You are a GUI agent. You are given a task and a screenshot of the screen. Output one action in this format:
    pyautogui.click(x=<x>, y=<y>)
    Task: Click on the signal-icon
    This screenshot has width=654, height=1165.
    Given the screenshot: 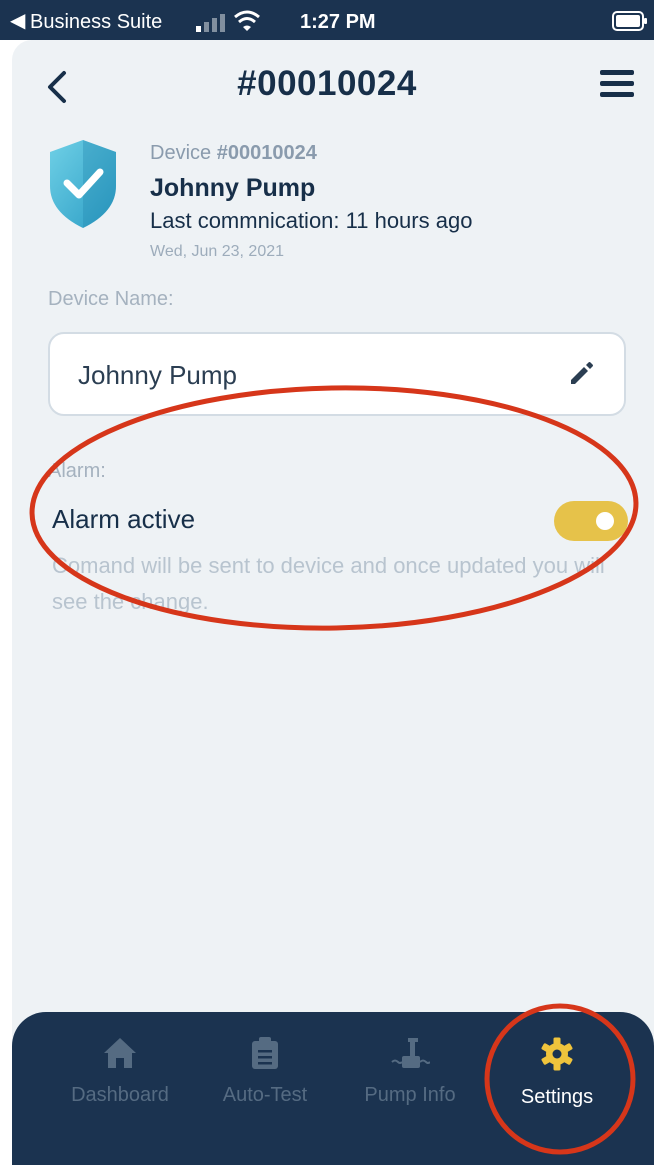 What is the action you would take?
    pyautogui.click(x=214, y=23)
    